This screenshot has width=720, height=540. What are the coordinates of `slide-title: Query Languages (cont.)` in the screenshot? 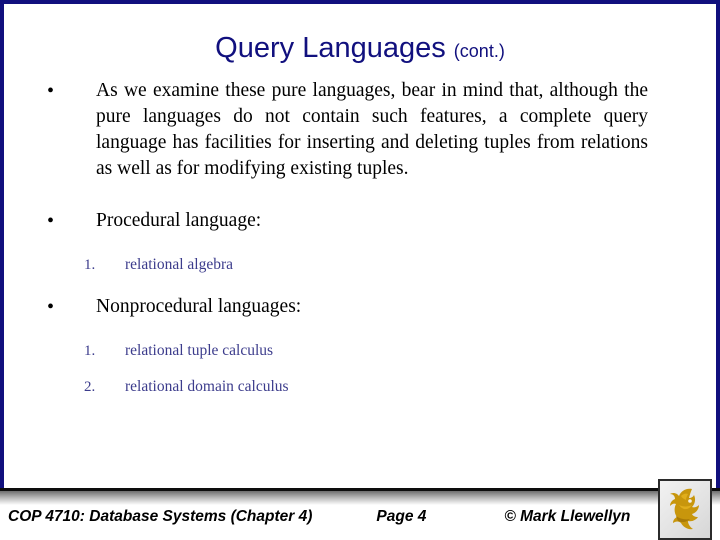 It's located at (360, 48).